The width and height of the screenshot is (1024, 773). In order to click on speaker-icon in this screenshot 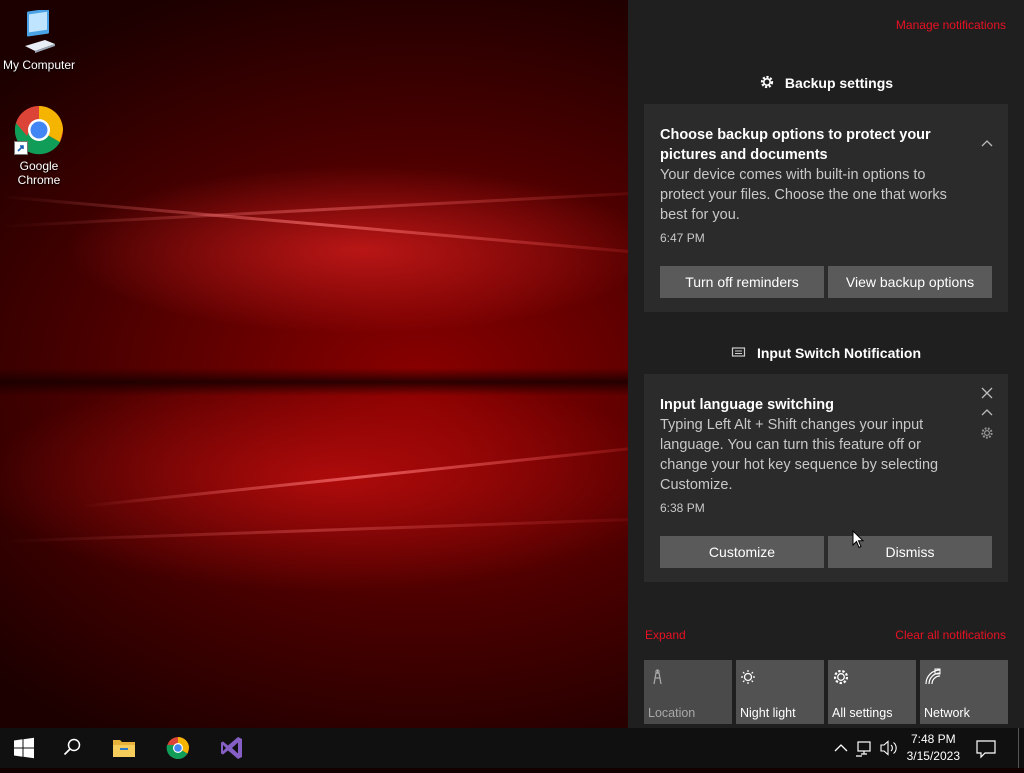, I will do `click(888, 748)`.